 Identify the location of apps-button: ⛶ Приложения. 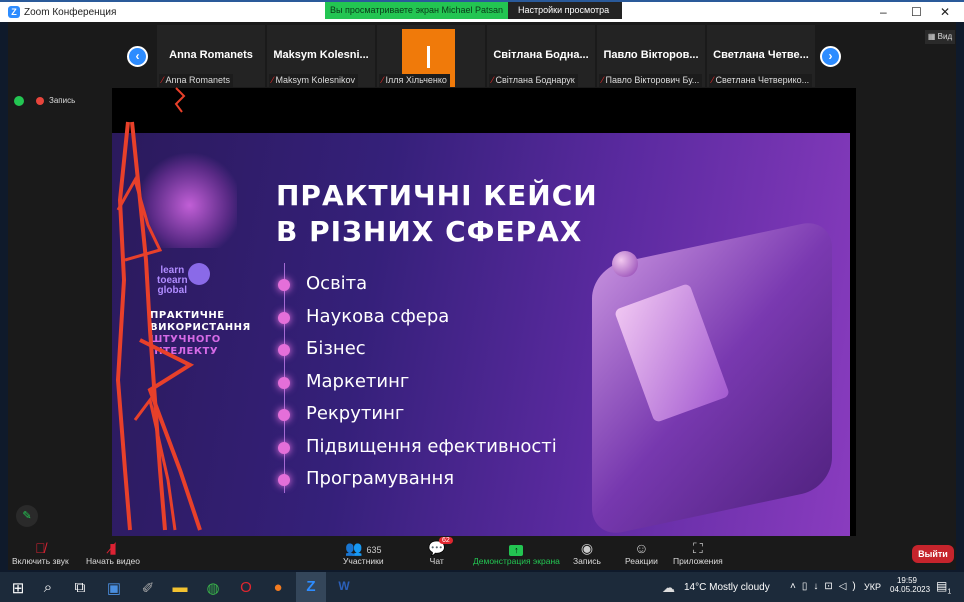
(698, 553).